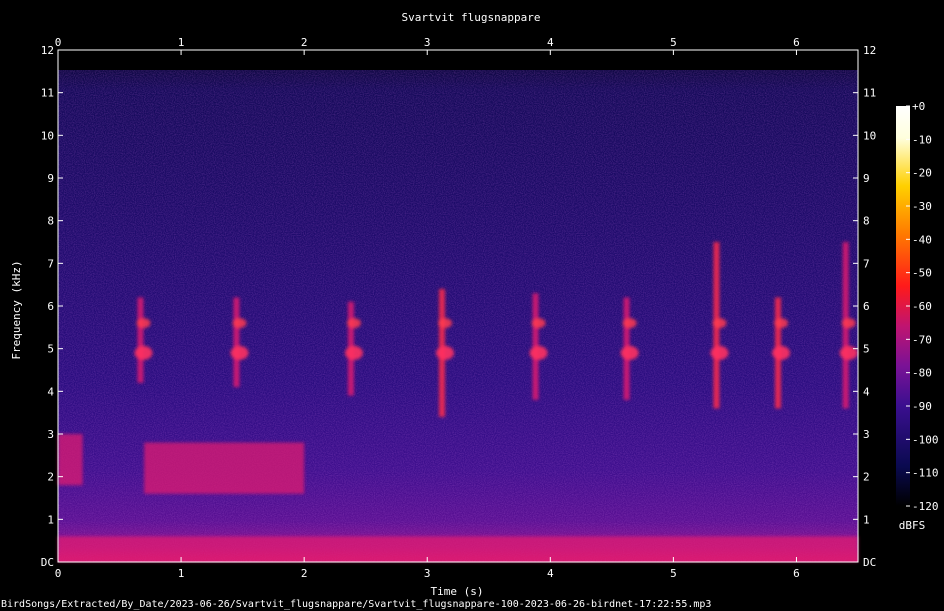 This screenshot has width=944, height=611. Describe the element at coordinates (47, 135) in the screenshot. I see `y-tick-label-left: 10` at that location.